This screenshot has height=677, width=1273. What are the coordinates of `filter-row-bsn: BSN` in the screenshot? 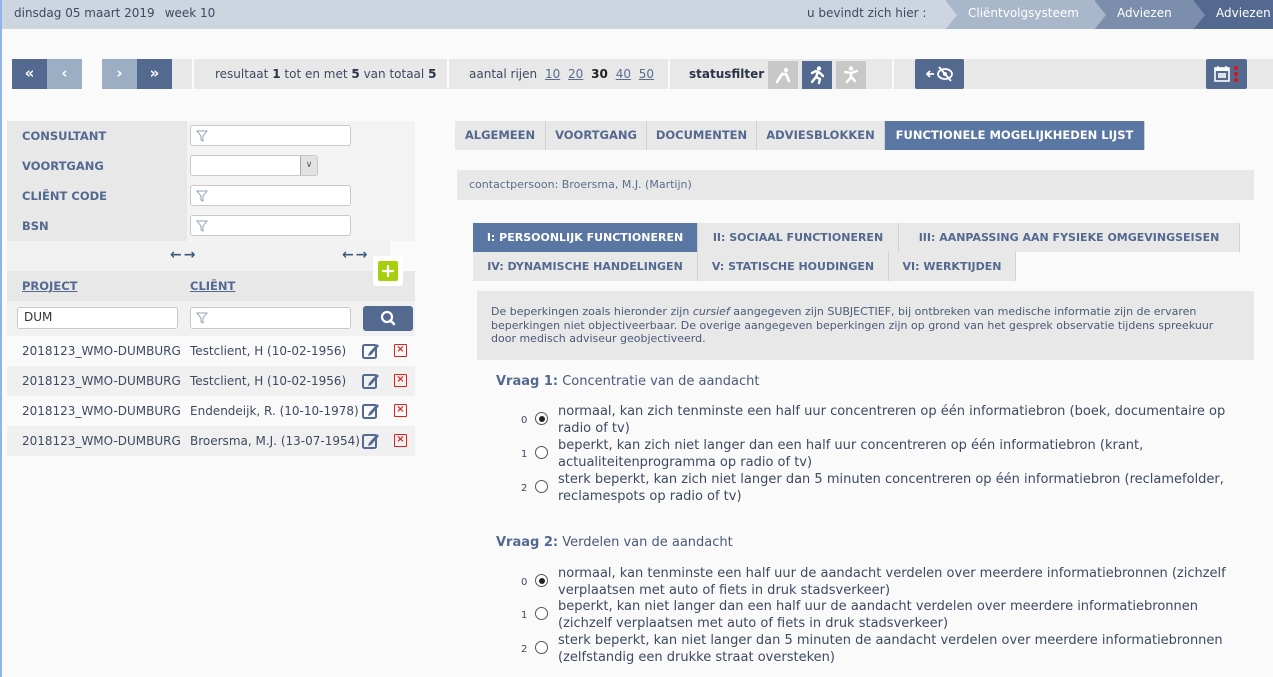 It's located at (211, 226).